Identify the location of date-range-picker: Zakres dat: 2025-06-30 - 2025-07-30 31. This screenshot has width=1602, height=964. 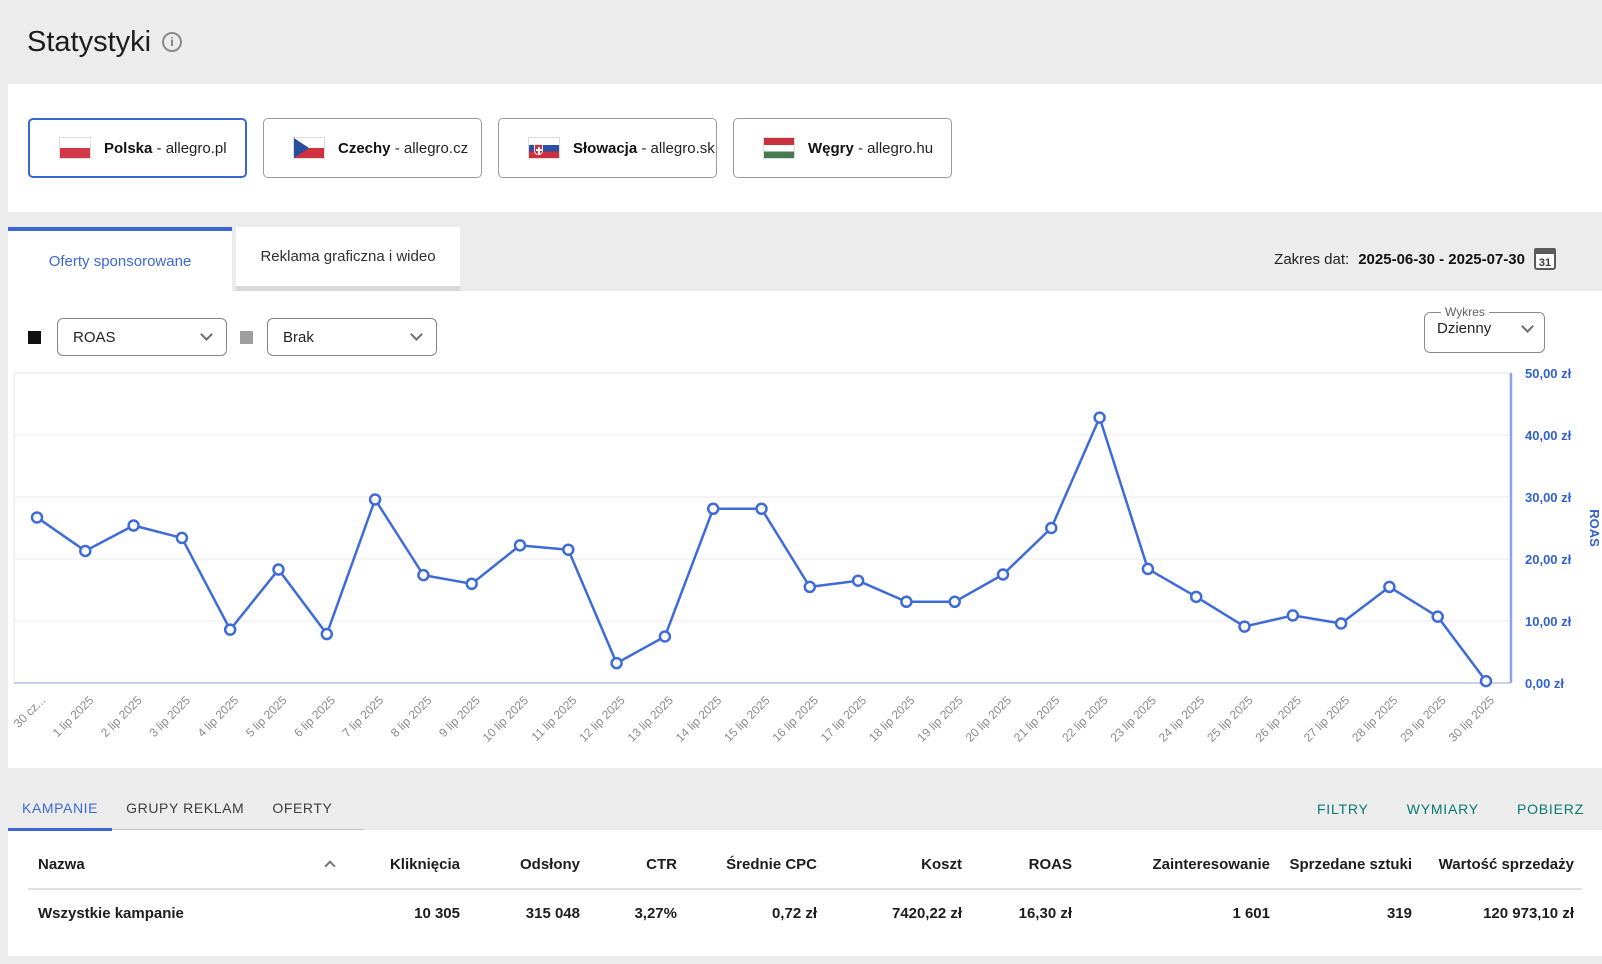
(1415, 259).